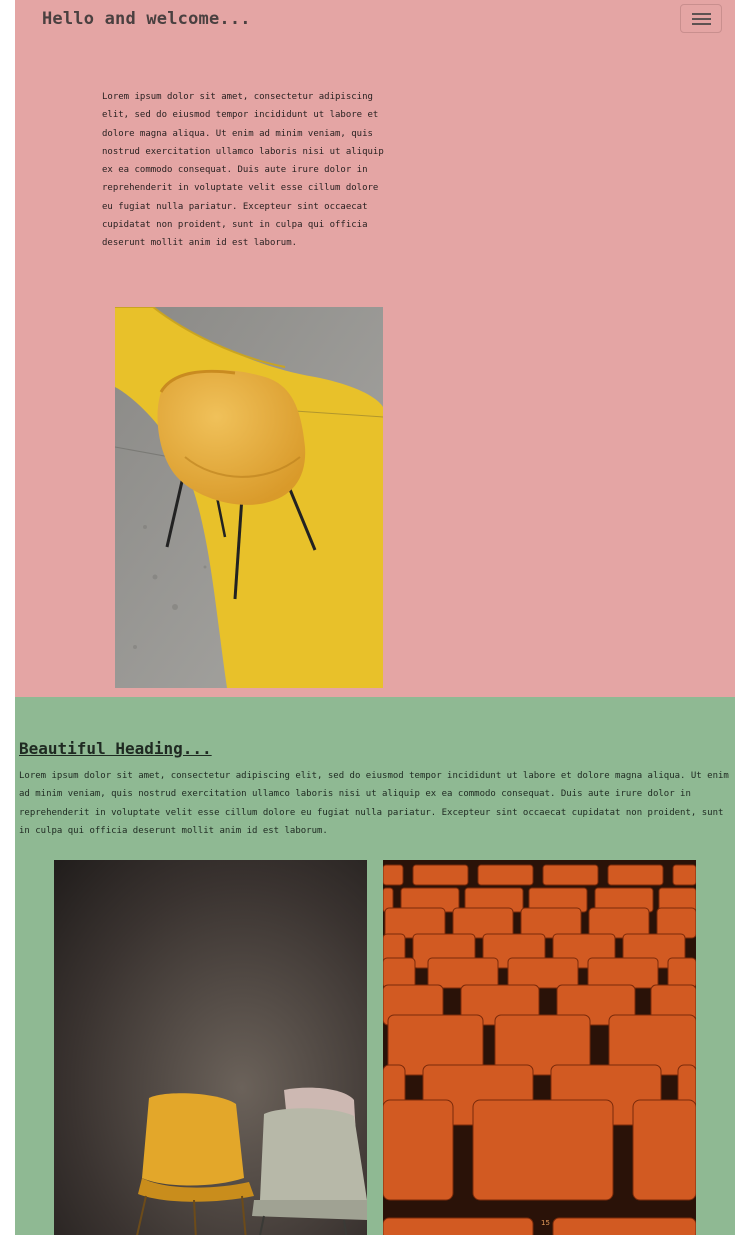 The width and height of the screenshot is (750, 1235). I want to click on theater-seats-photo: 15, so click(539, 1047).